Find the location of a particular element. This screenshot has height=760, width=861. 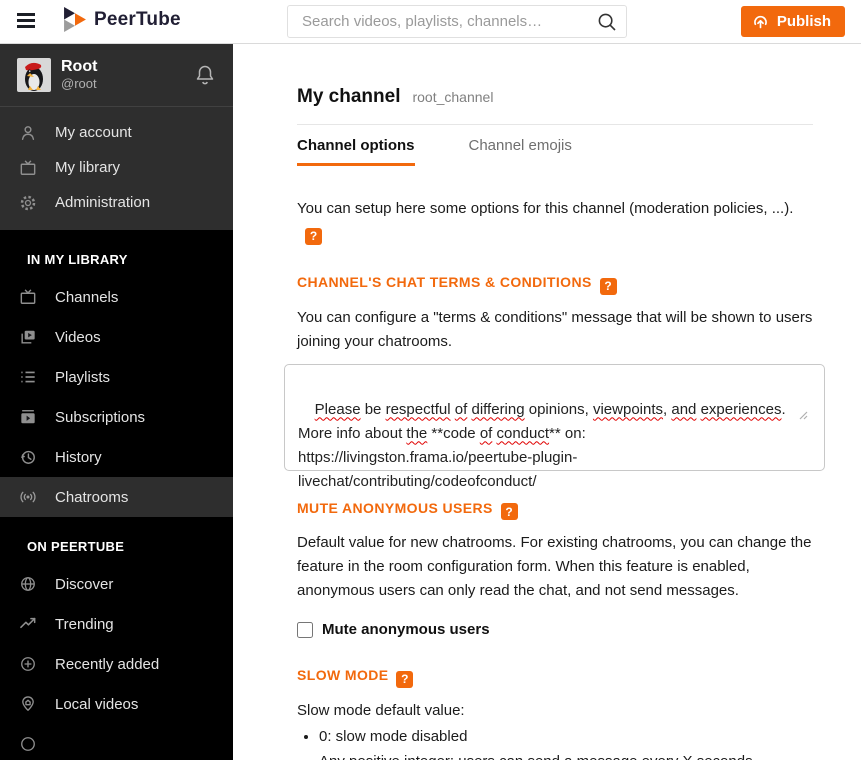

sidebar-item-videos: Videos is located at coordinates (116, 337).